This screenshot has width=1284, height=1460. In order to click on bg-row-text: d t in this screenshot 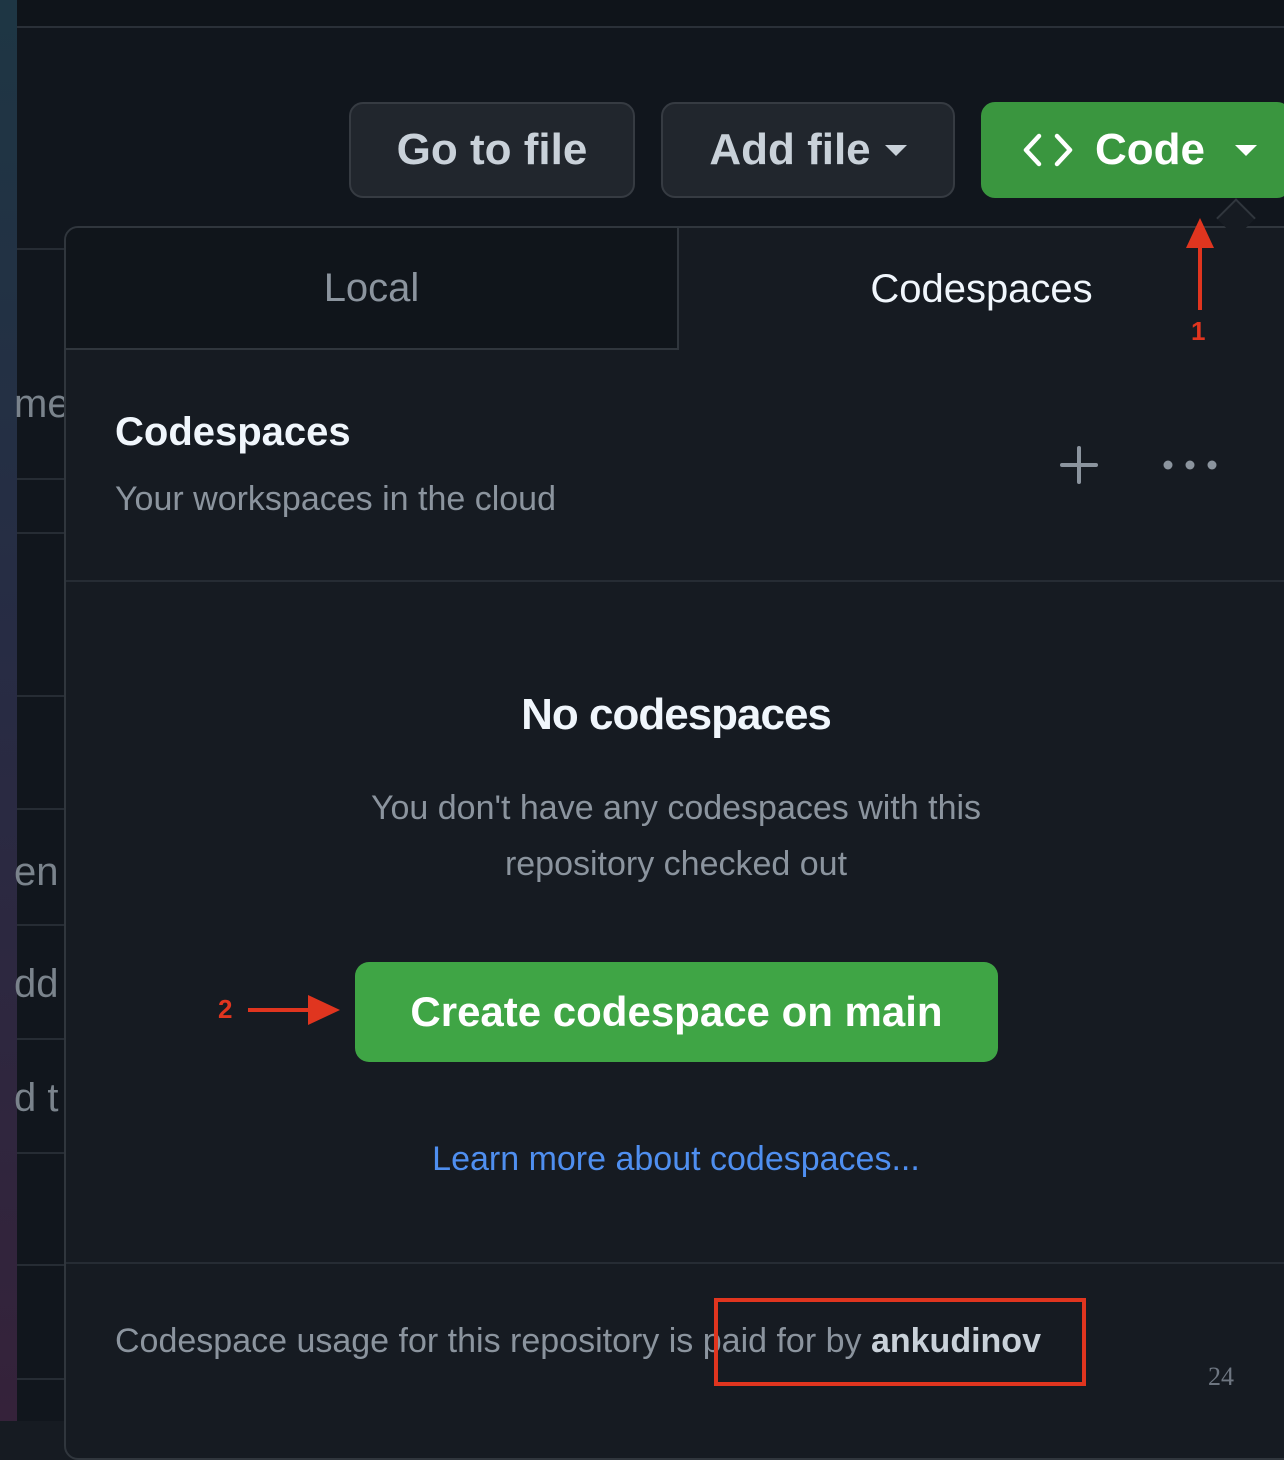, I will do `click(36, 1098)`.